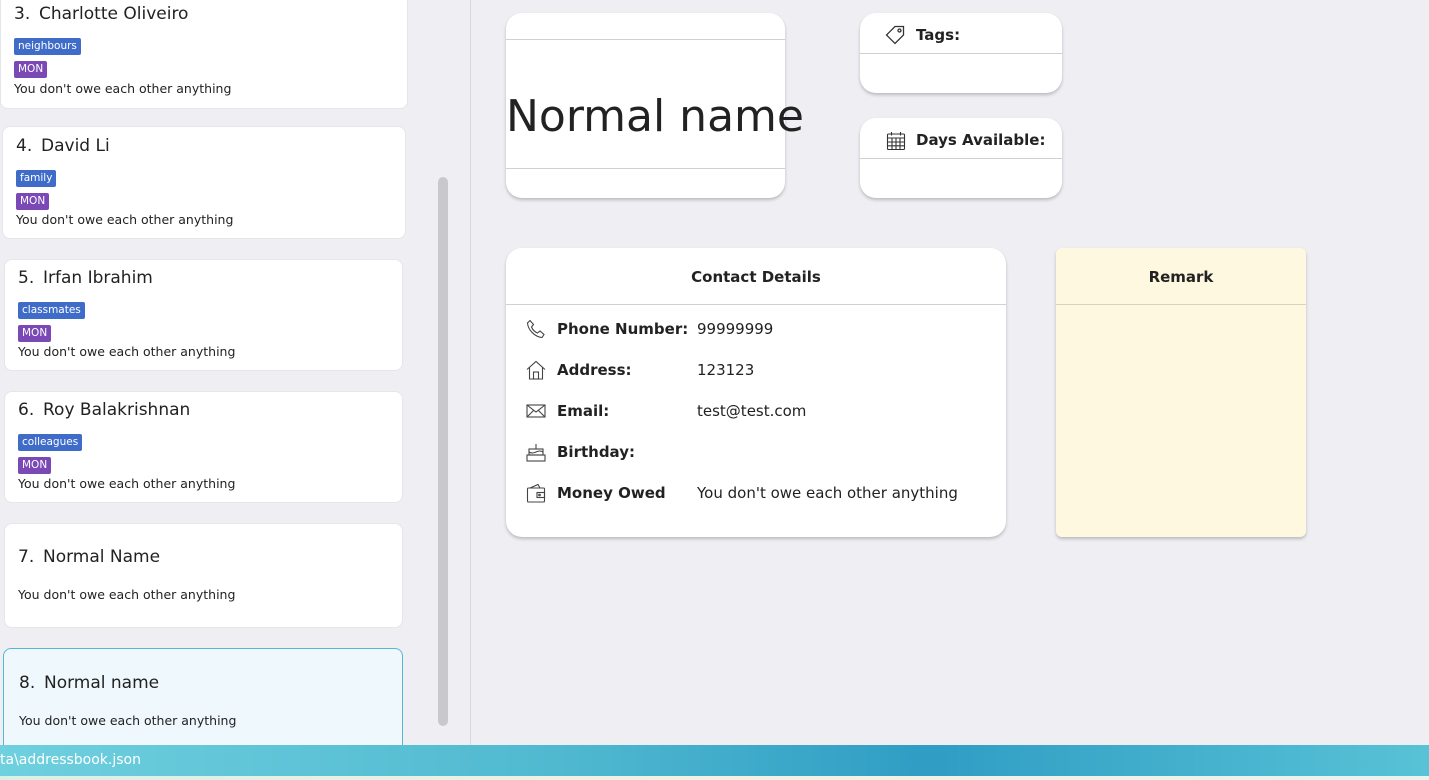  I want to click on email-row: Email: test@test.com, so click(756, 413).